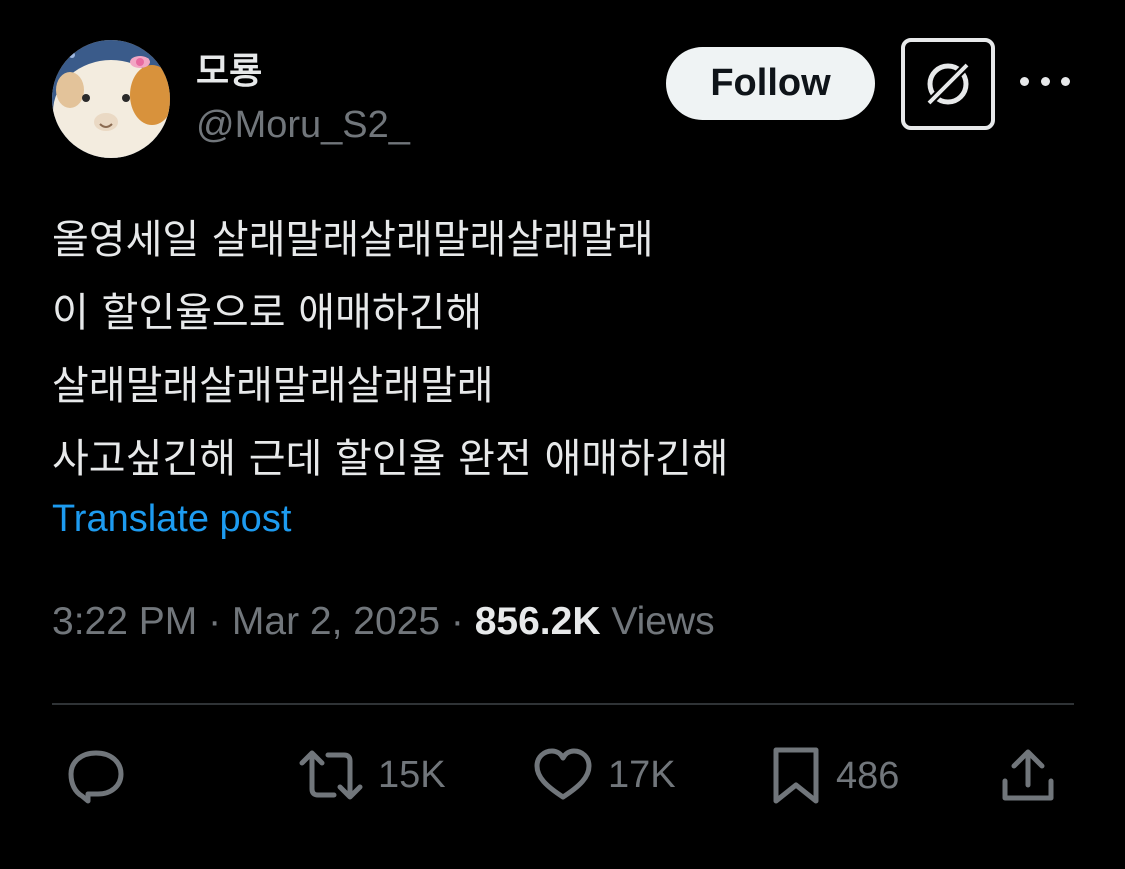 The image size is (1125, 869). What do you see at coordinates (604, 775) in the screenshot?
I see `like-button: 17K` at bounding box center [604, 775].